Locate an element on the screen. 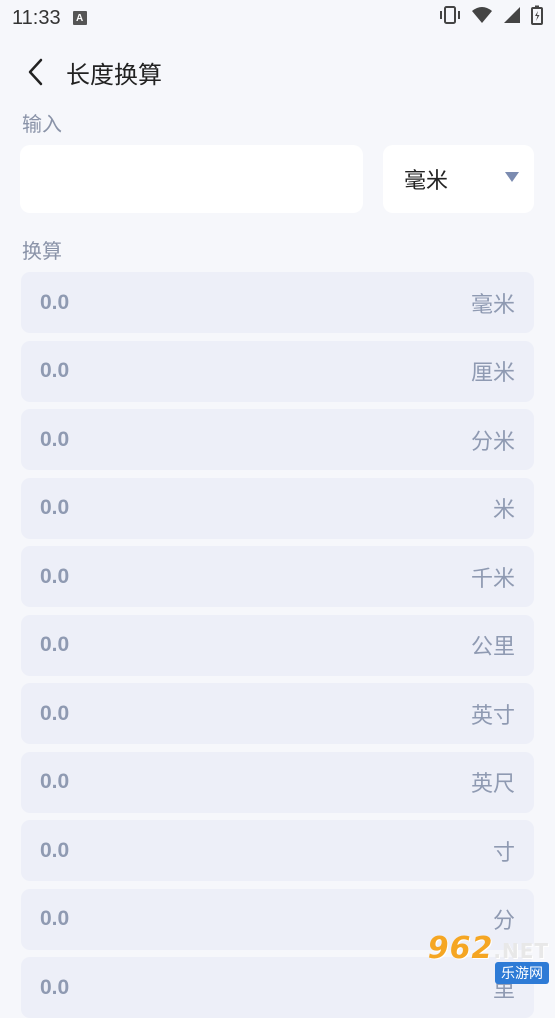 This screenshot has height=1018, width=555. result-unit: 寸 is located at coordinates (503, 852).